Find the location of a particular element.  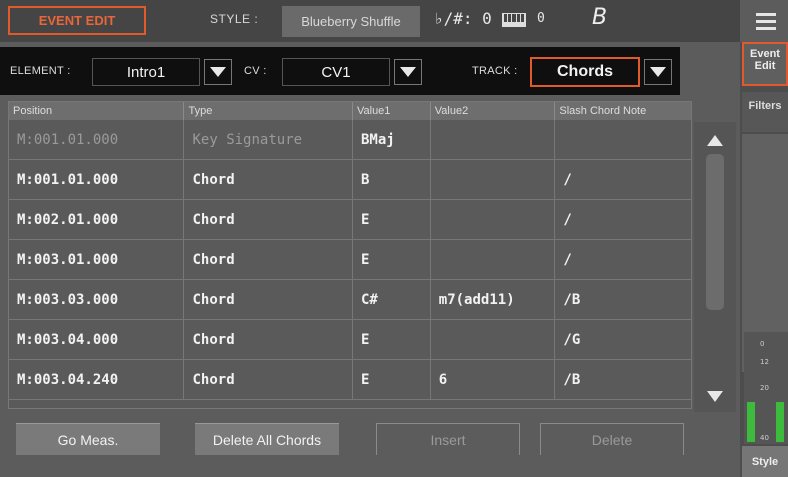

cell-position: M:003.01.000 is located at coordinates (97, 259).